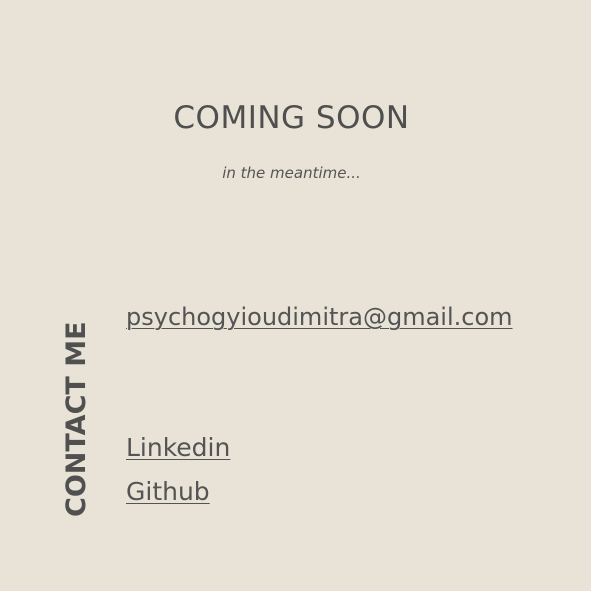  Describe the element at coordinates (76, 419) in the screenshot. I see `contact-label-text: CONTACT ME` at that location.